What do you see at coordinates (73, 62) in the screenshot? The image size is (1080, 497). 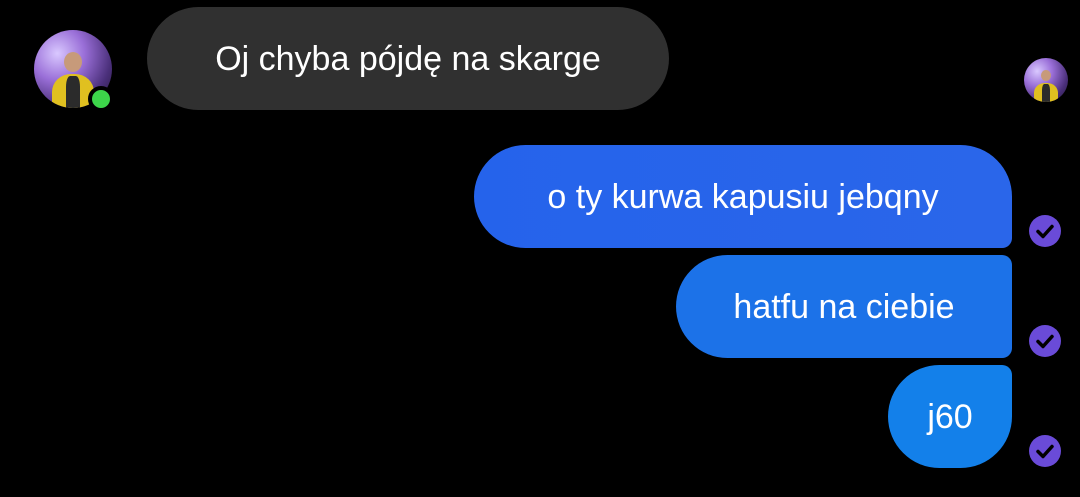 I see `avatar-figure-head` at bounding box center [73, 62].